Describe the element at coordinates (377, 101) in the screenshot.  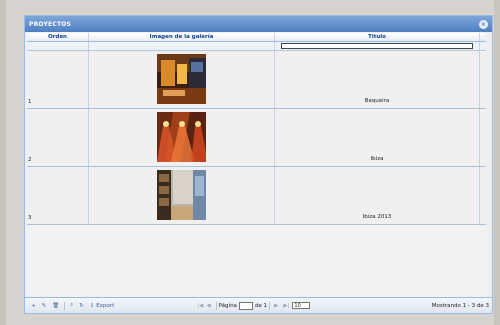
I see `titulo-value: Baqueira` at that location.